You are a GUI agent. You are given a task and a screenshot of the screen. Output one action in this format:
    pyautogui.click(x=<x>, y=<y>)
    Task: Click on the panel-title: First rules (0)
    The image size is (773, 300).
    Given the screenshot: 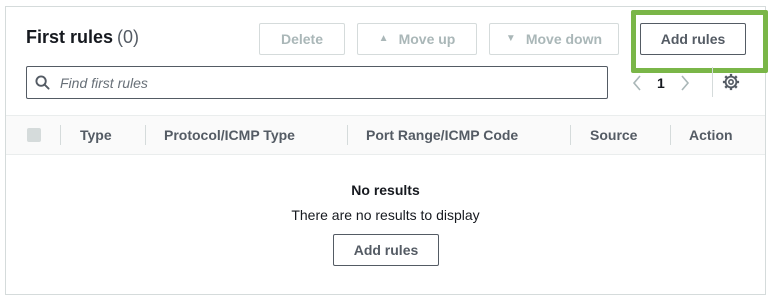 What is the action you would take?
    pyautogui.click(x=82, y=37)
    